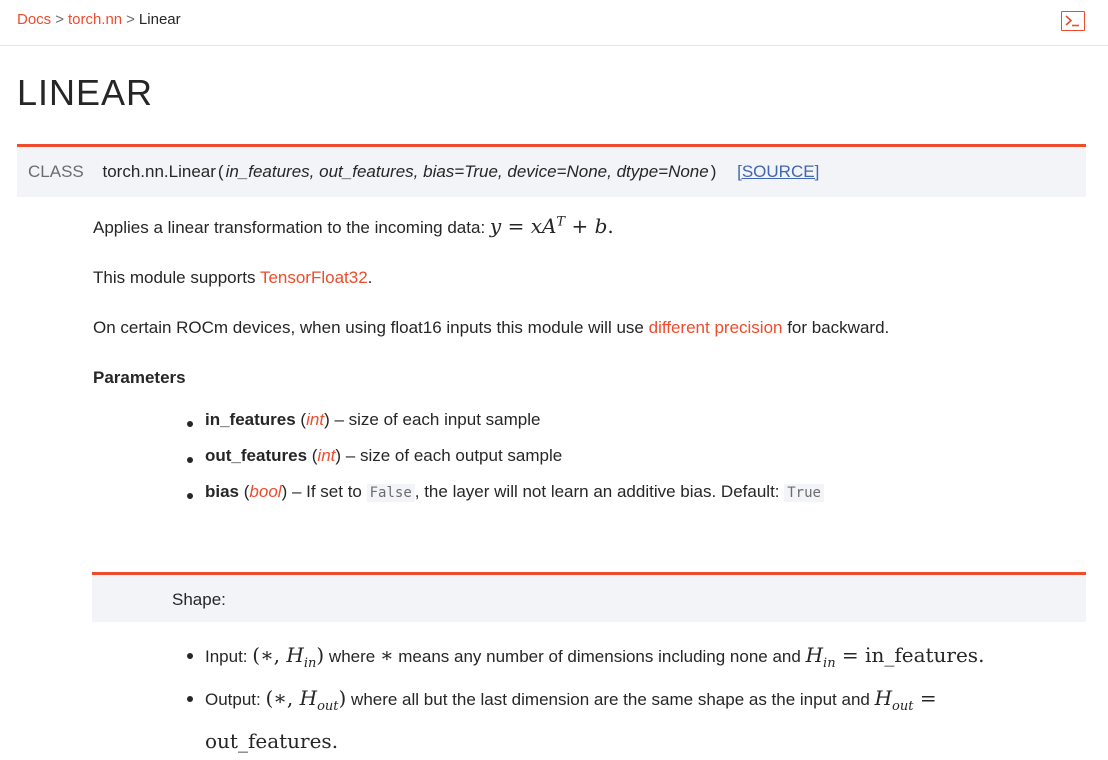 The width and height of the screenshot is (1108, 760). I want to click on parameter-name: in_features, so click(250, 419).